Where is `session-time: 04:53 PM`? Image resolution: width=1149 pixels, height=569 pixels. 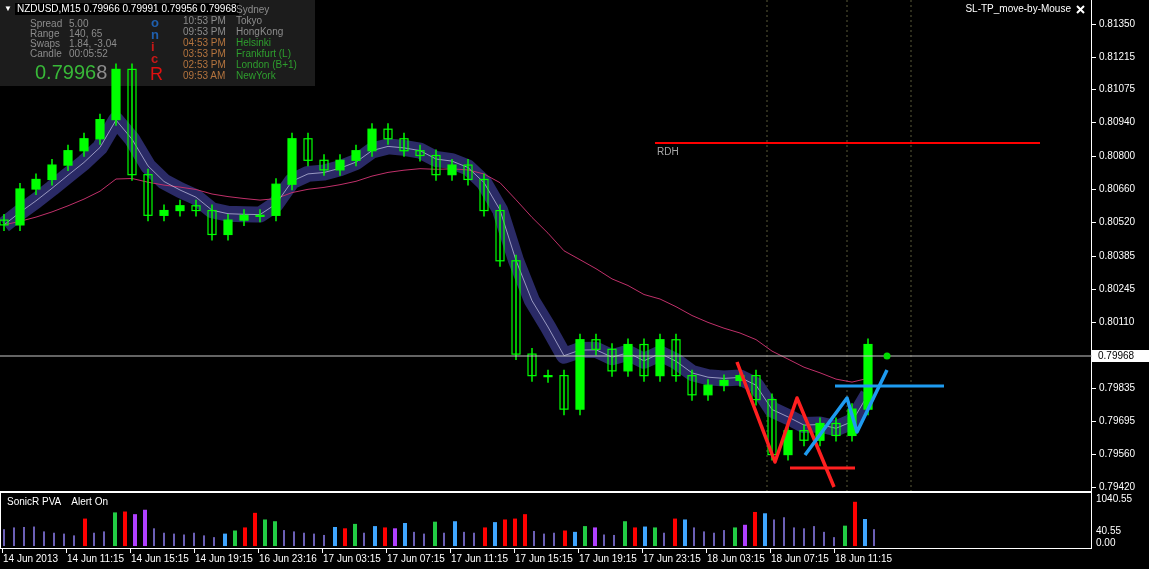 session-time: 04:53 PM is located at coordinates (204, 42).